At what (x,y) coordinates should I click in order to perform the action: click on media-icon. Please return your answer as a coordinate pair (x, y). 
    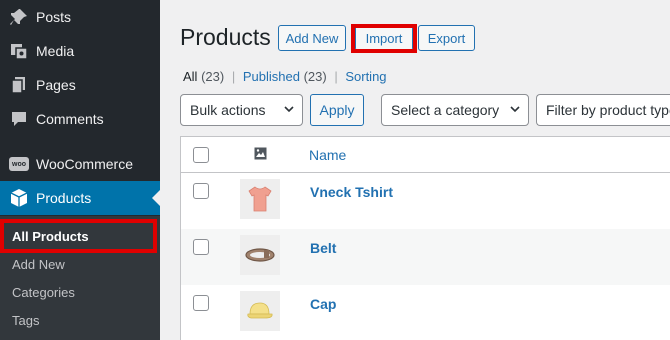
    Looking at the image, I should click on (18, 51).